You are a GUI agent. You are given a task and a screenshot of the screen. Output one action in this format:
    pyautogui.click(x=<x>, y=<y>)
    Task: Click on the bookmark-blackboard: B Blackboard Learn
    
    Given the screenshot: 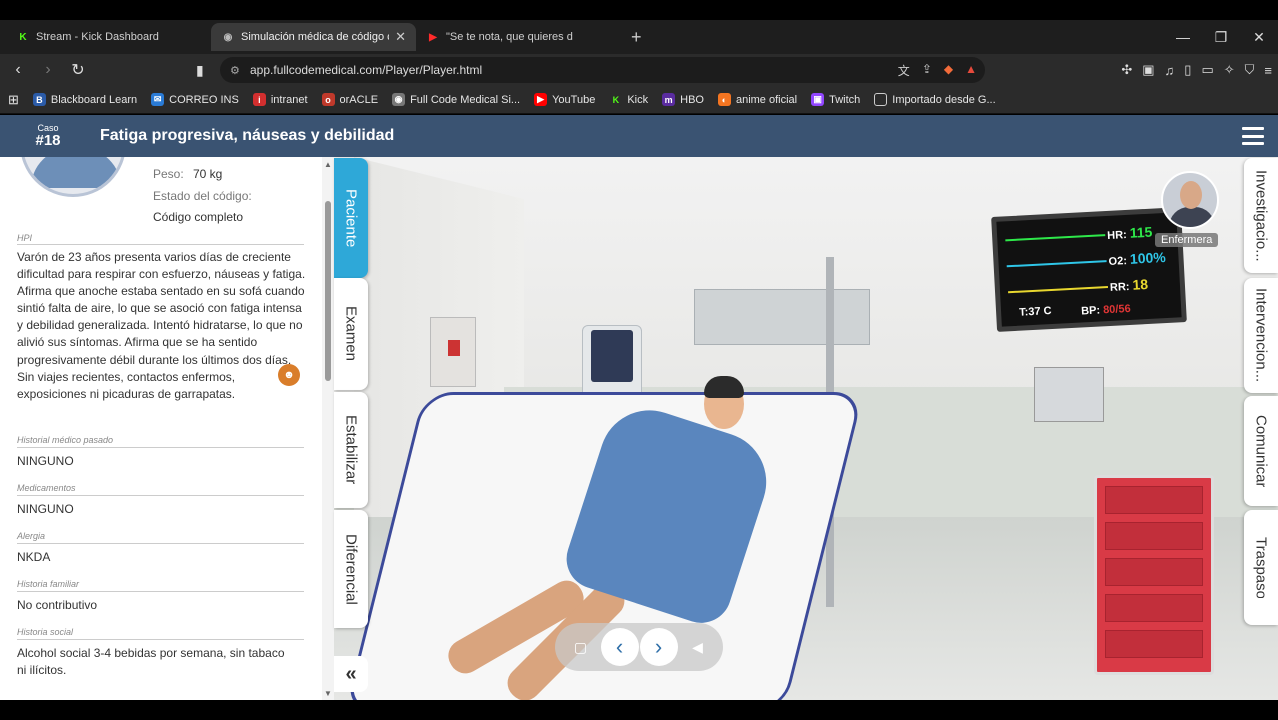 What is the action you would take?
    pyautogui.click(x=84, y=99)
    